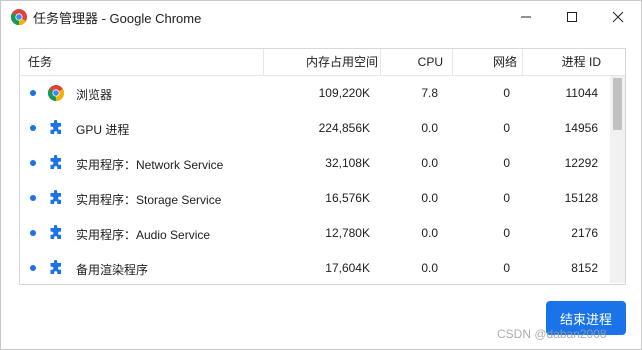 The image size is (642, 350). What do you see at coordinates (347, 163) in the screenshot?
I see `memory-value: 32,108K` at bounding box center [347, 163].